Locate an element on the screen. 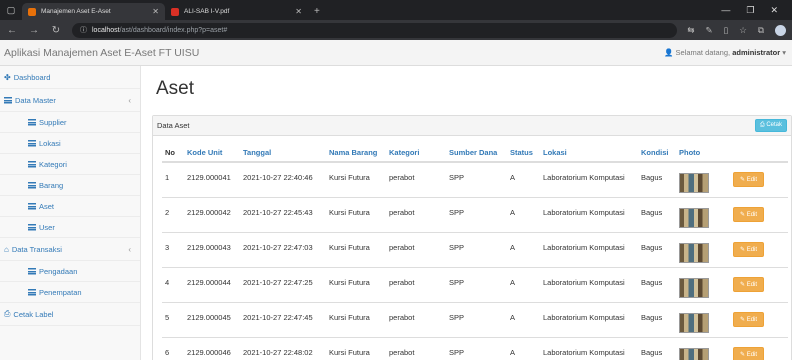 Image resolution: width=792 pixels, height=360 pixels. dashboard-icon: ✤ is located at coordinates (7, 77).